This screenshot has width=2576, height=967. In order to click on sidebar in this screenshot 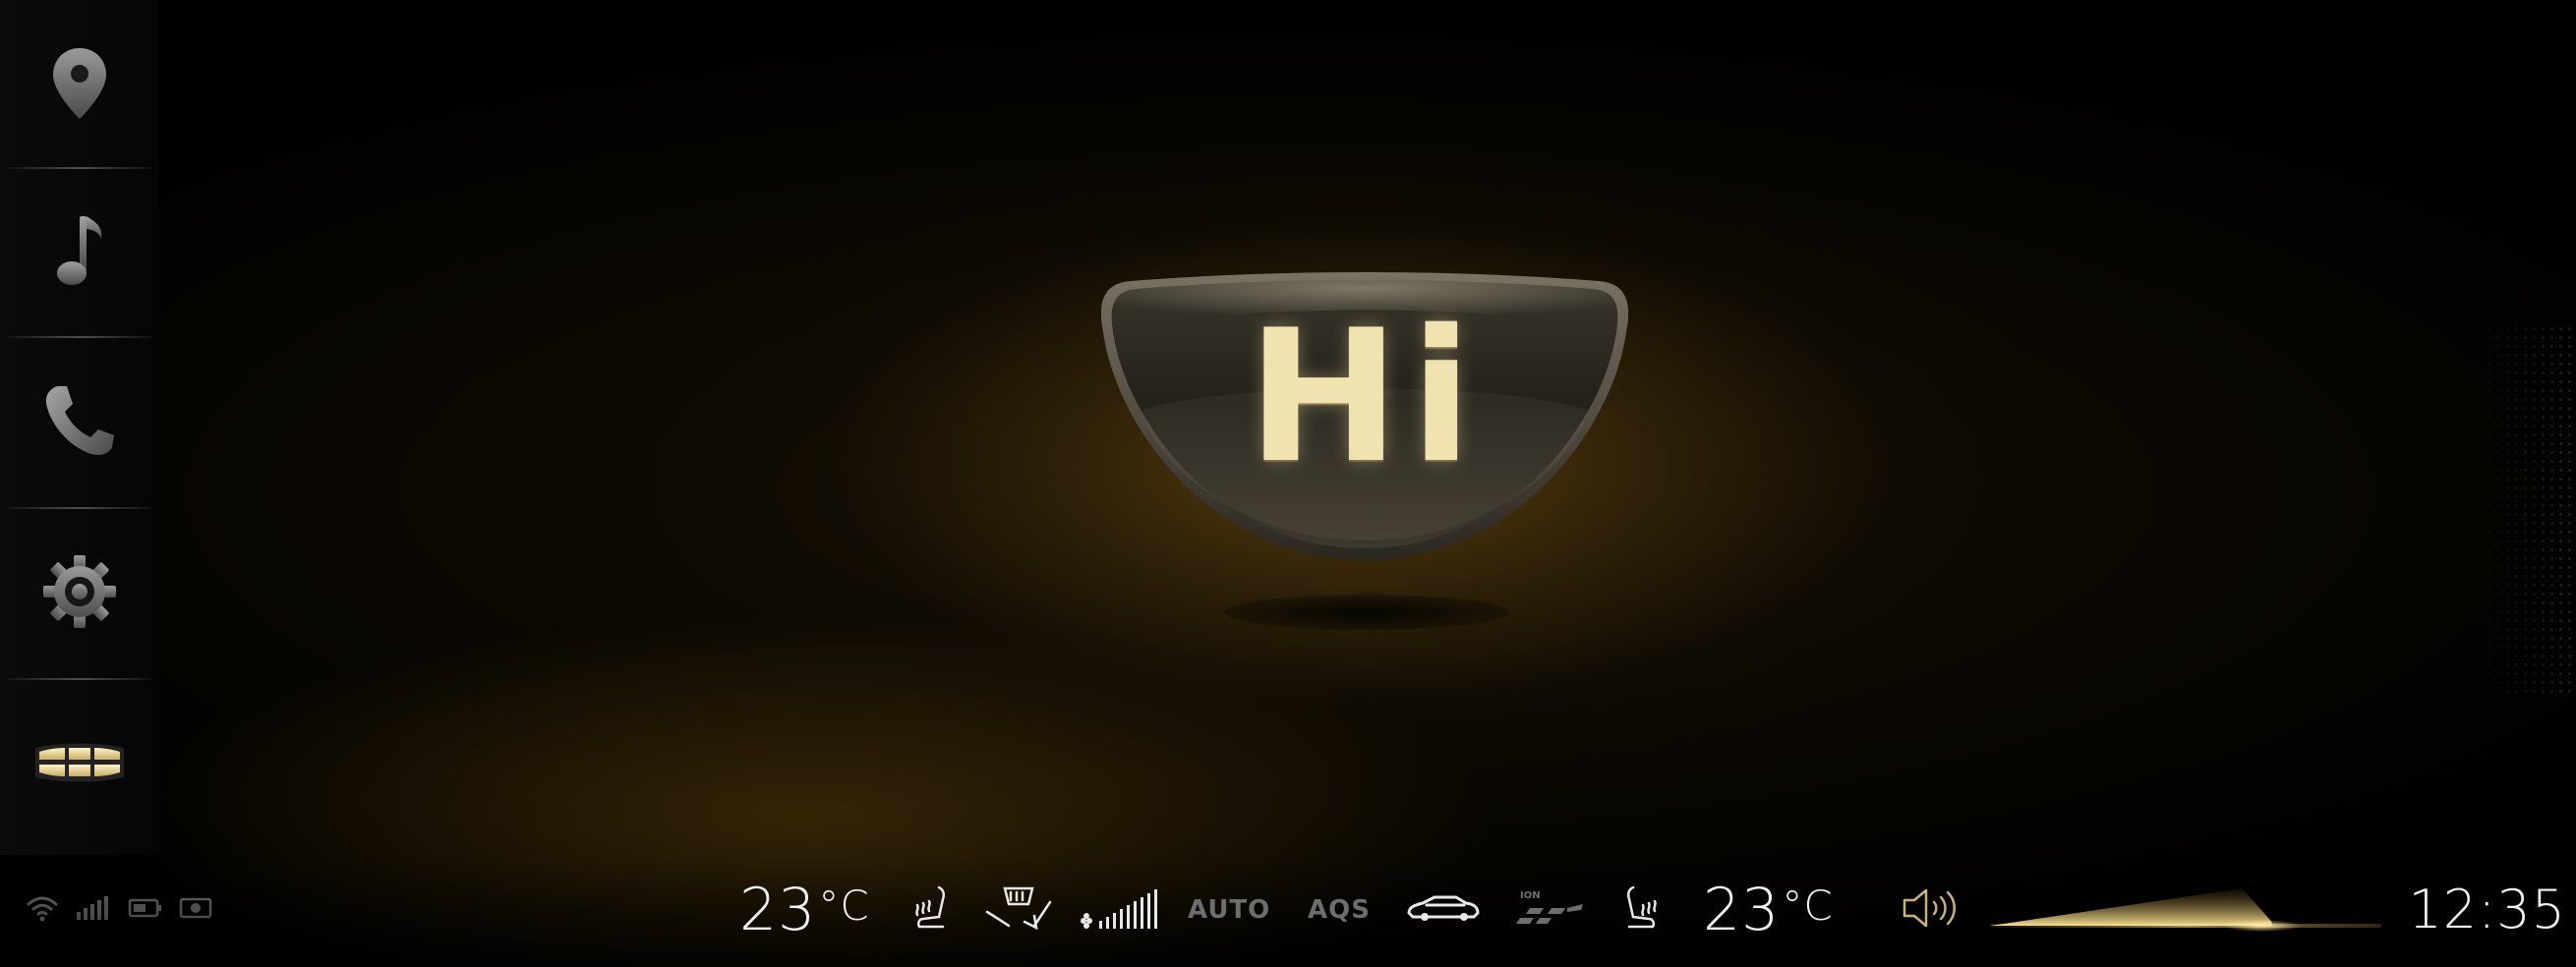, I will do `click(79, 427)`.